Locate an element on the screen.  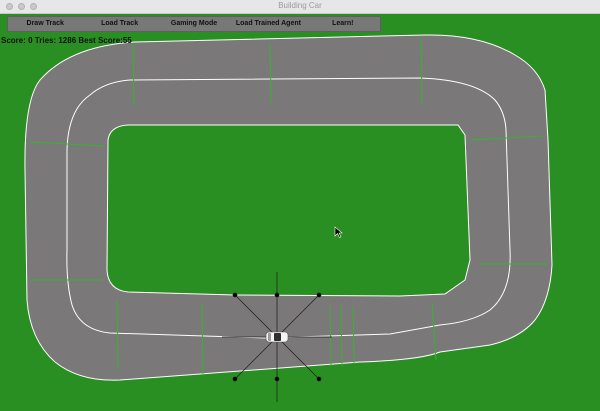
car-icon is located at coordinates (277, 337).